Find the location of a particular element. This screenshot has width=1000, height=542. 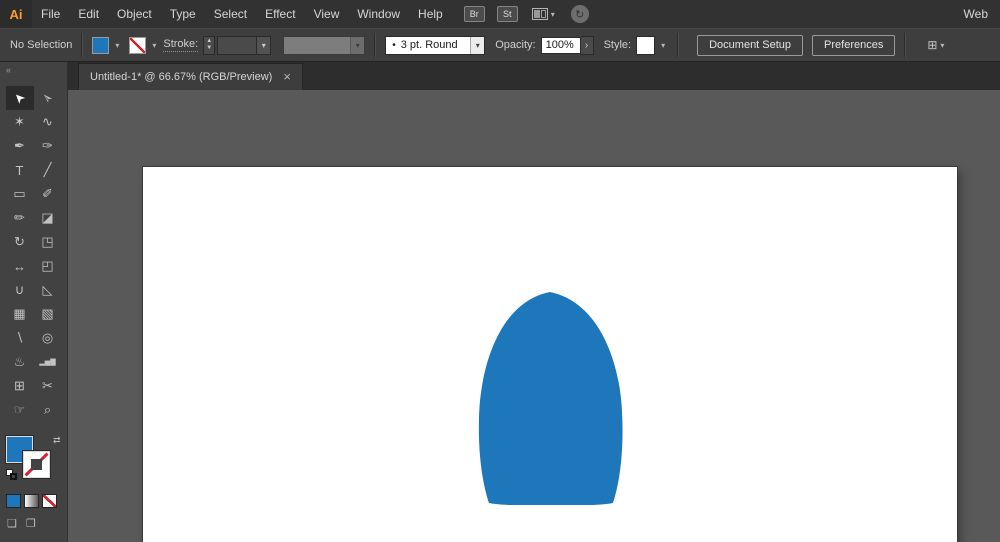

artboard-tool: ⊞ is located at coordinates (20, 386).